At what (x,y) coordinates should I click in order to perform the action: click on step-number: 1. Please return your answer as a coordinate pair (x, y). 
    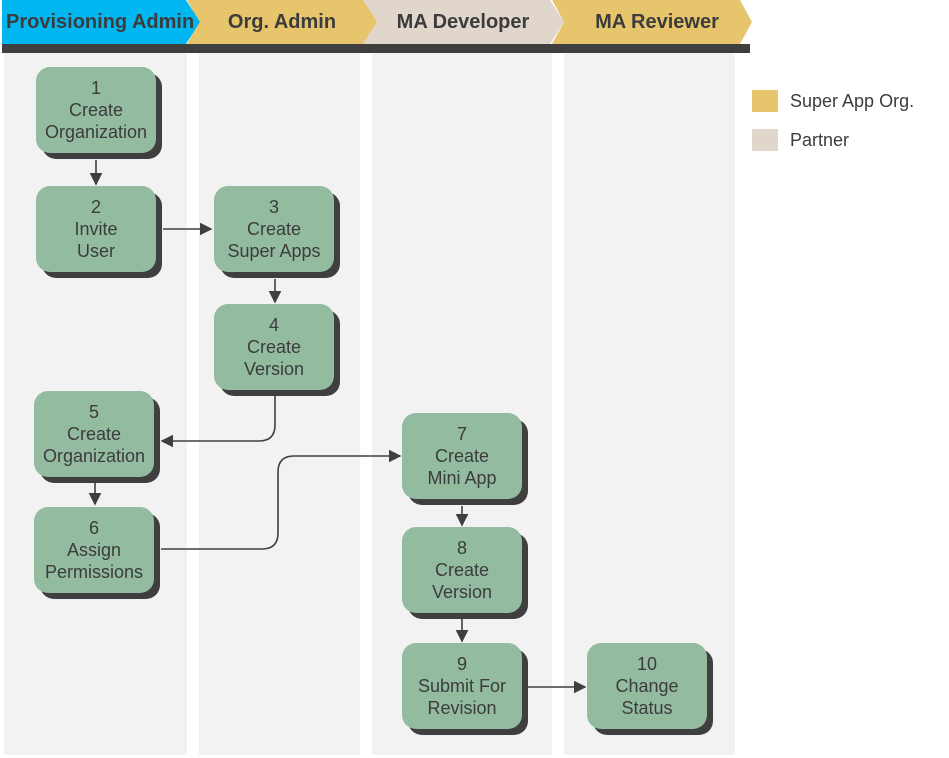
    Looking at the image, I should click on (95, 88).